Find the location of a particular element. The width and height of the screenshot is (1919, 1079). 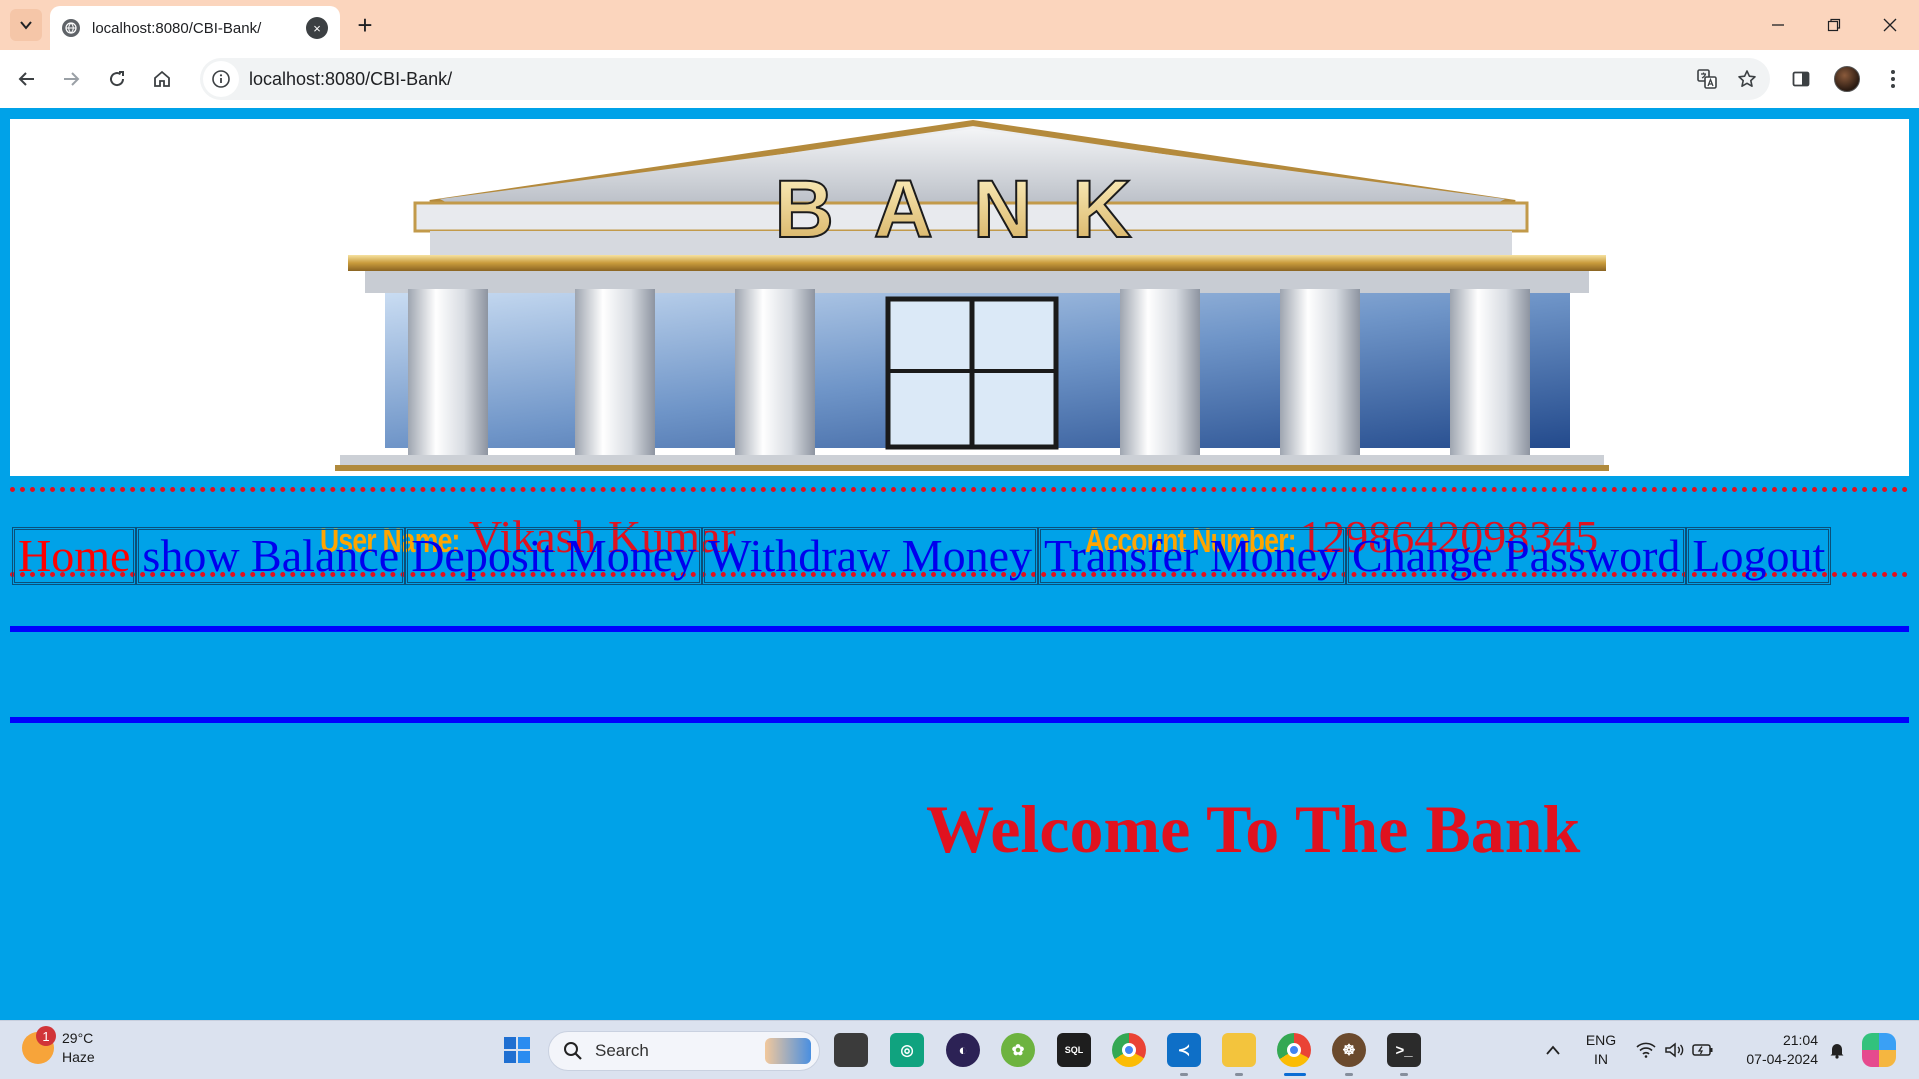

nav-link-deposit-money: Deposit Money is located at coordinates (554, 556).